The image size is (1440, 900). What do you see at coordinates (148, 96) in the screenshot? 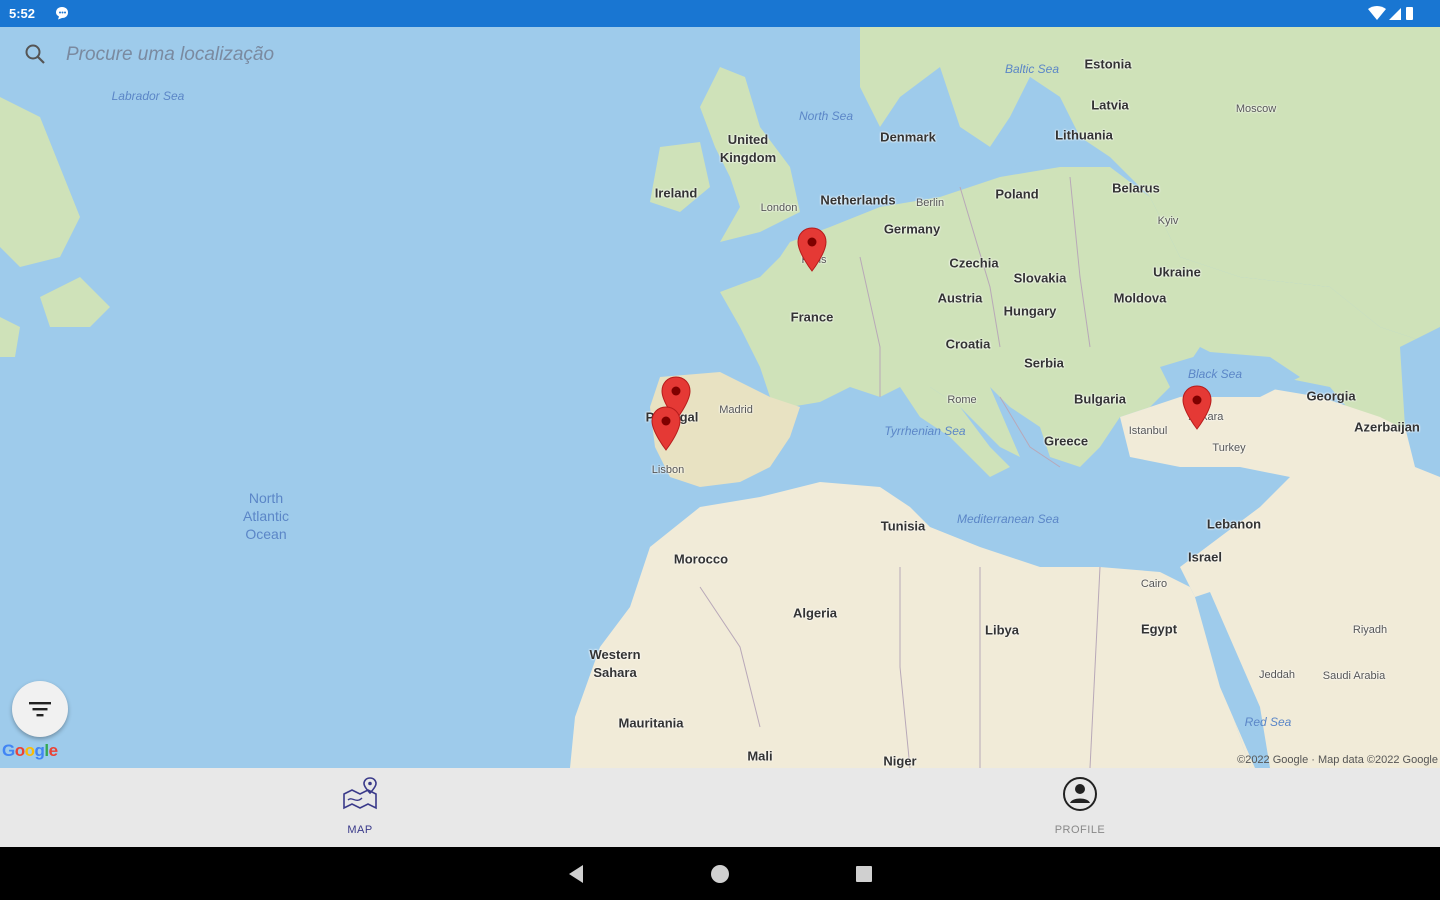
I see `sea-label: Labrador Sea` at bounding box center [148, 96].